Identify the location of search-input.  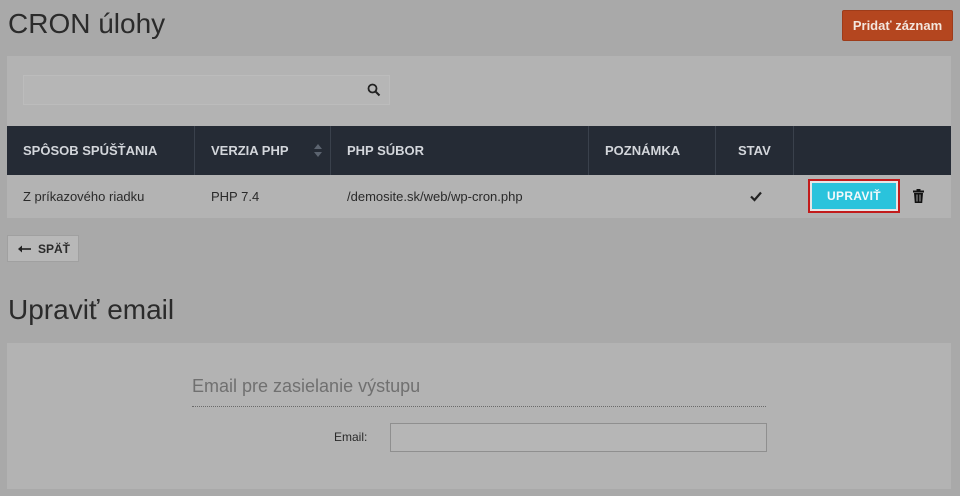
(190, 90).